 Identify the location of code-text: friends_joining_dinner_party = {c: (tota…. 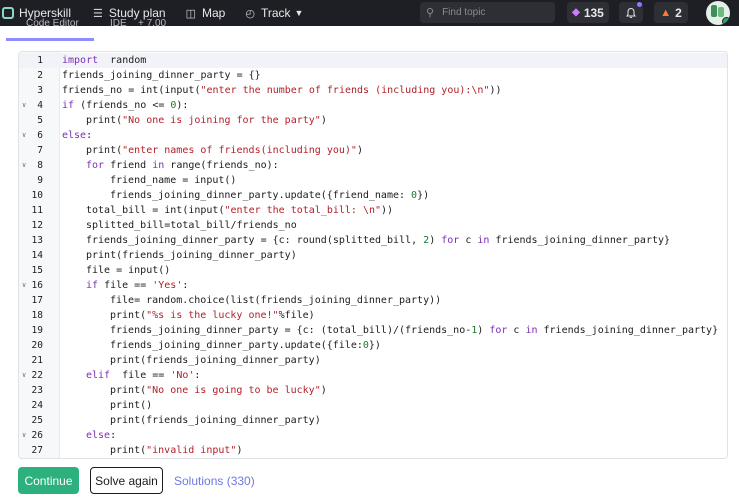
(414, 330).